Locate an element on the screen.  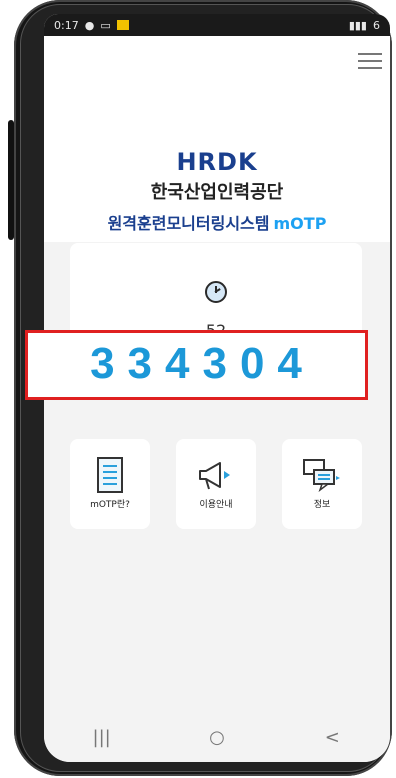
status-bar: 0:17 ● ▭ ▮▮▮ 6 is located at coordinates (217, 25).